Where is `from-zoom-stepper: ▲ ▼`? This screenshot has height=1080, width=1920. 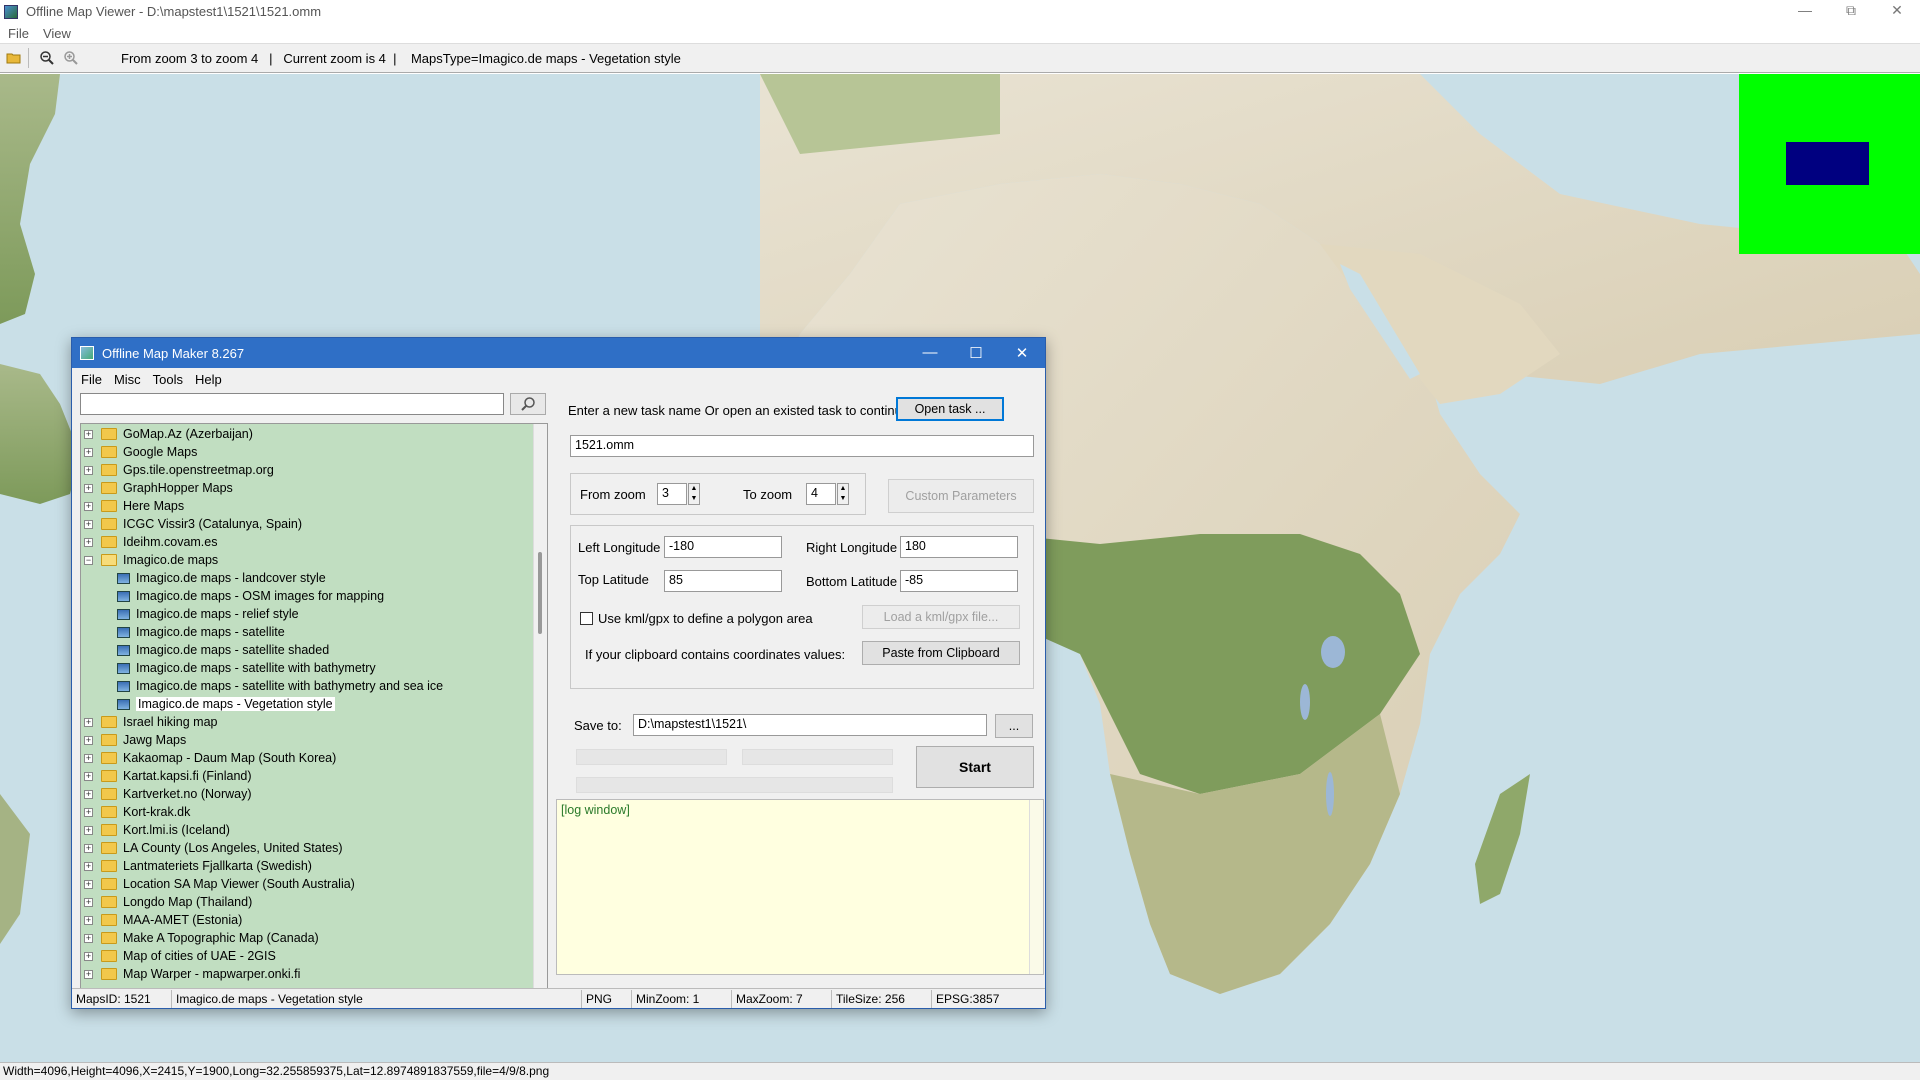
from-zoom-stepper: ▲ ▼ is located at coordinates (694, 494).